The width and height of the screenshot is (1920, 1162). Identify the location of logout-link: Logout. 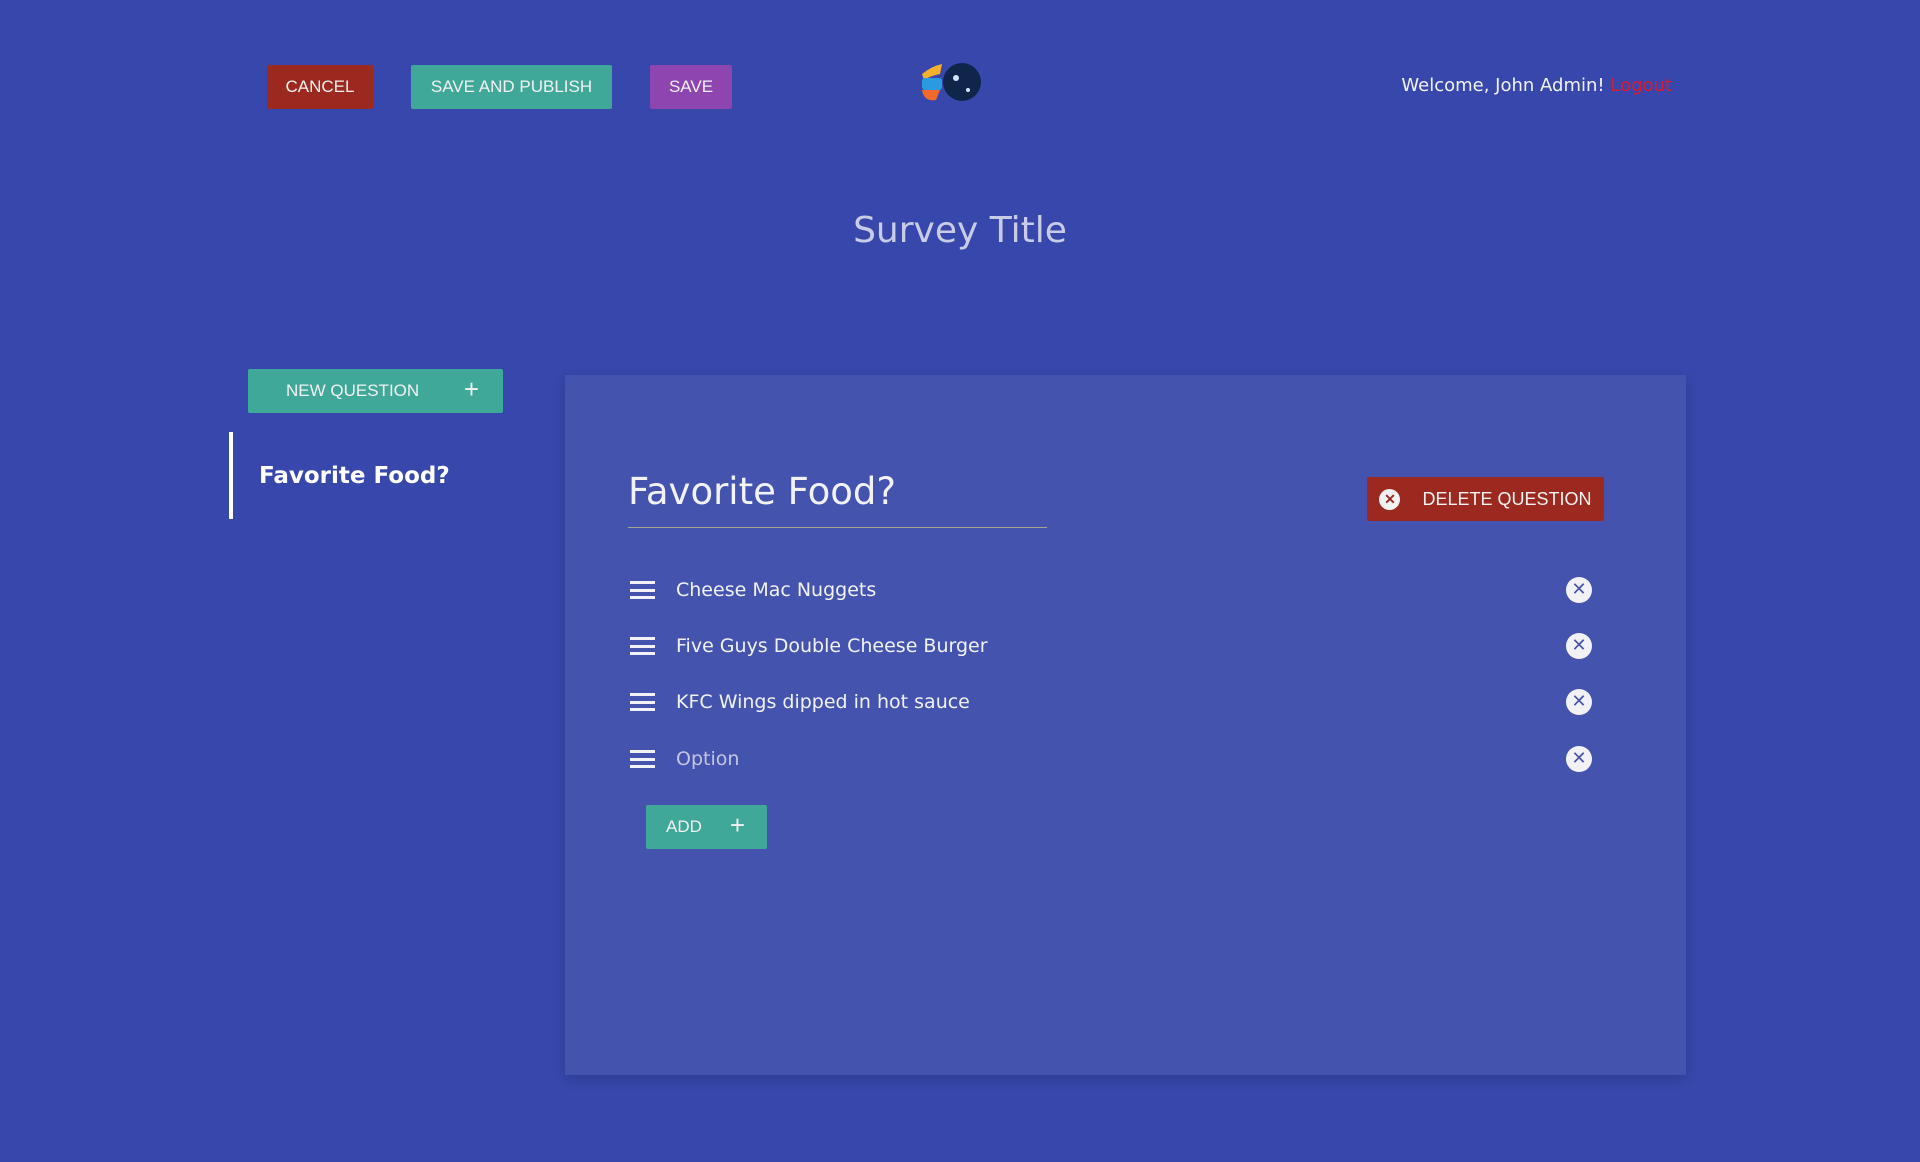
(1641, 85).